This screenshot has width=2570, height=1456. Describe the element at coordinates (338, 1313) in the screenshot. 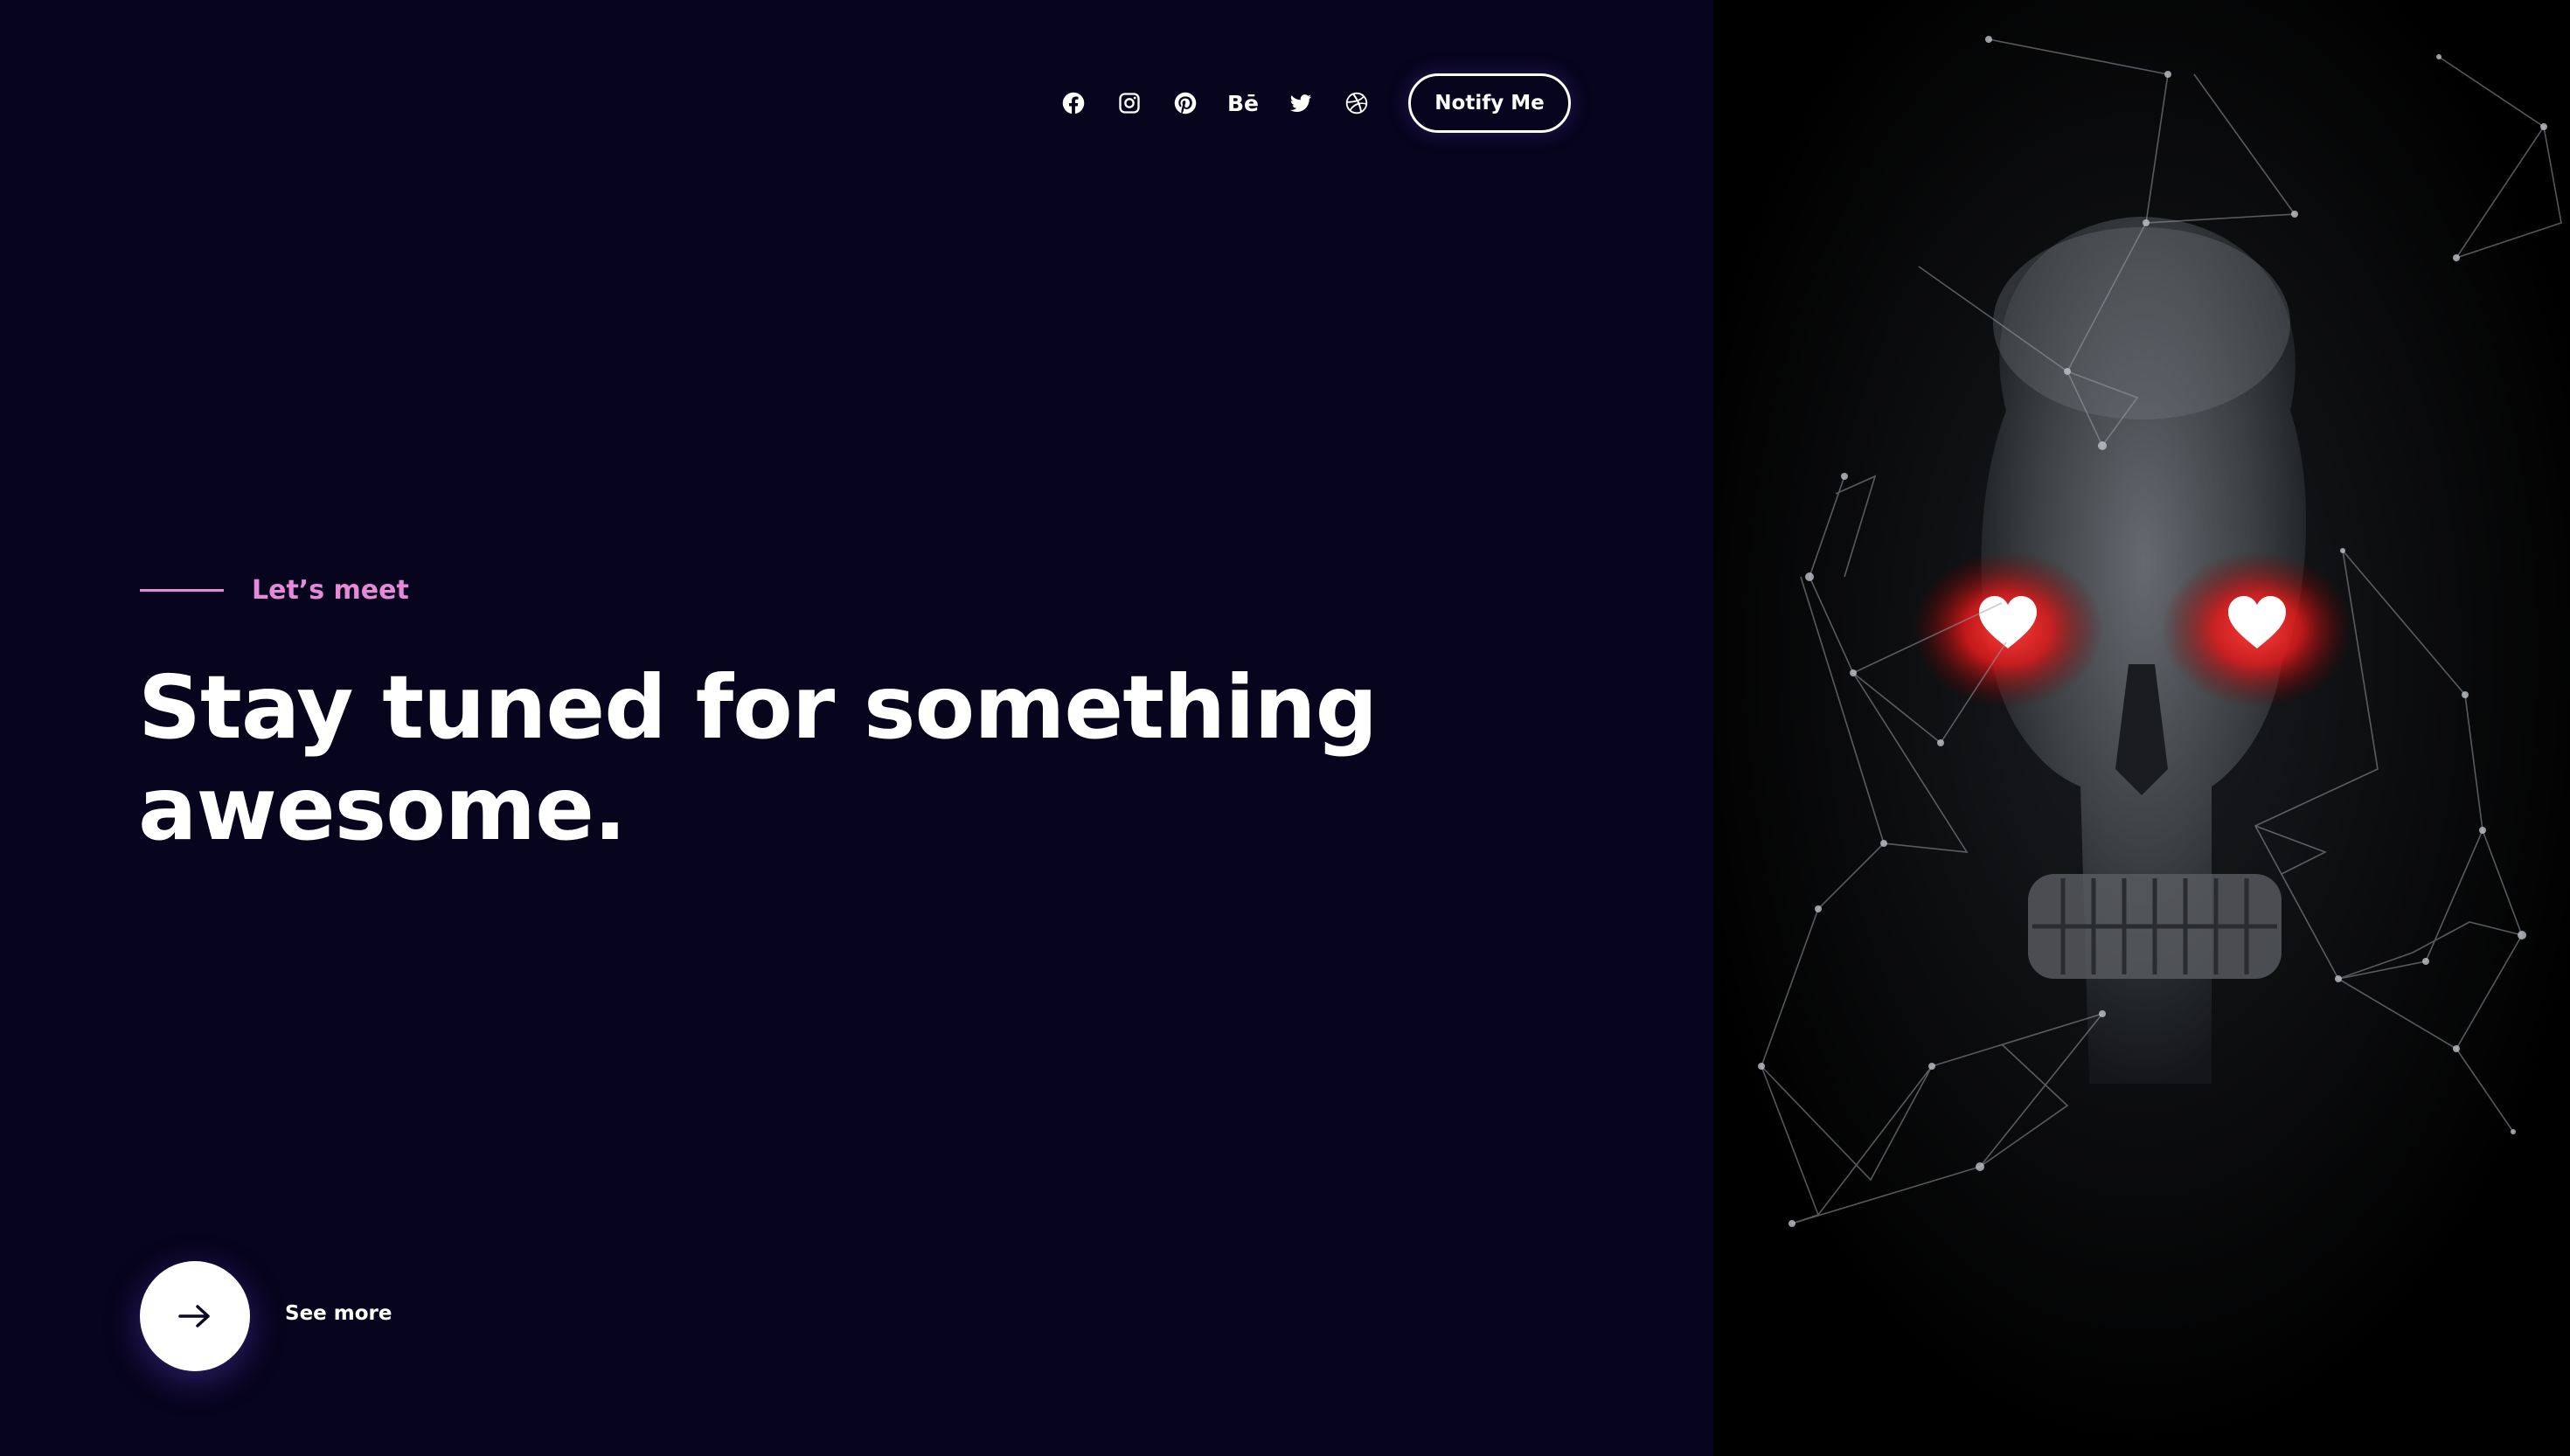

I see `see-more-link: See more` at that location.